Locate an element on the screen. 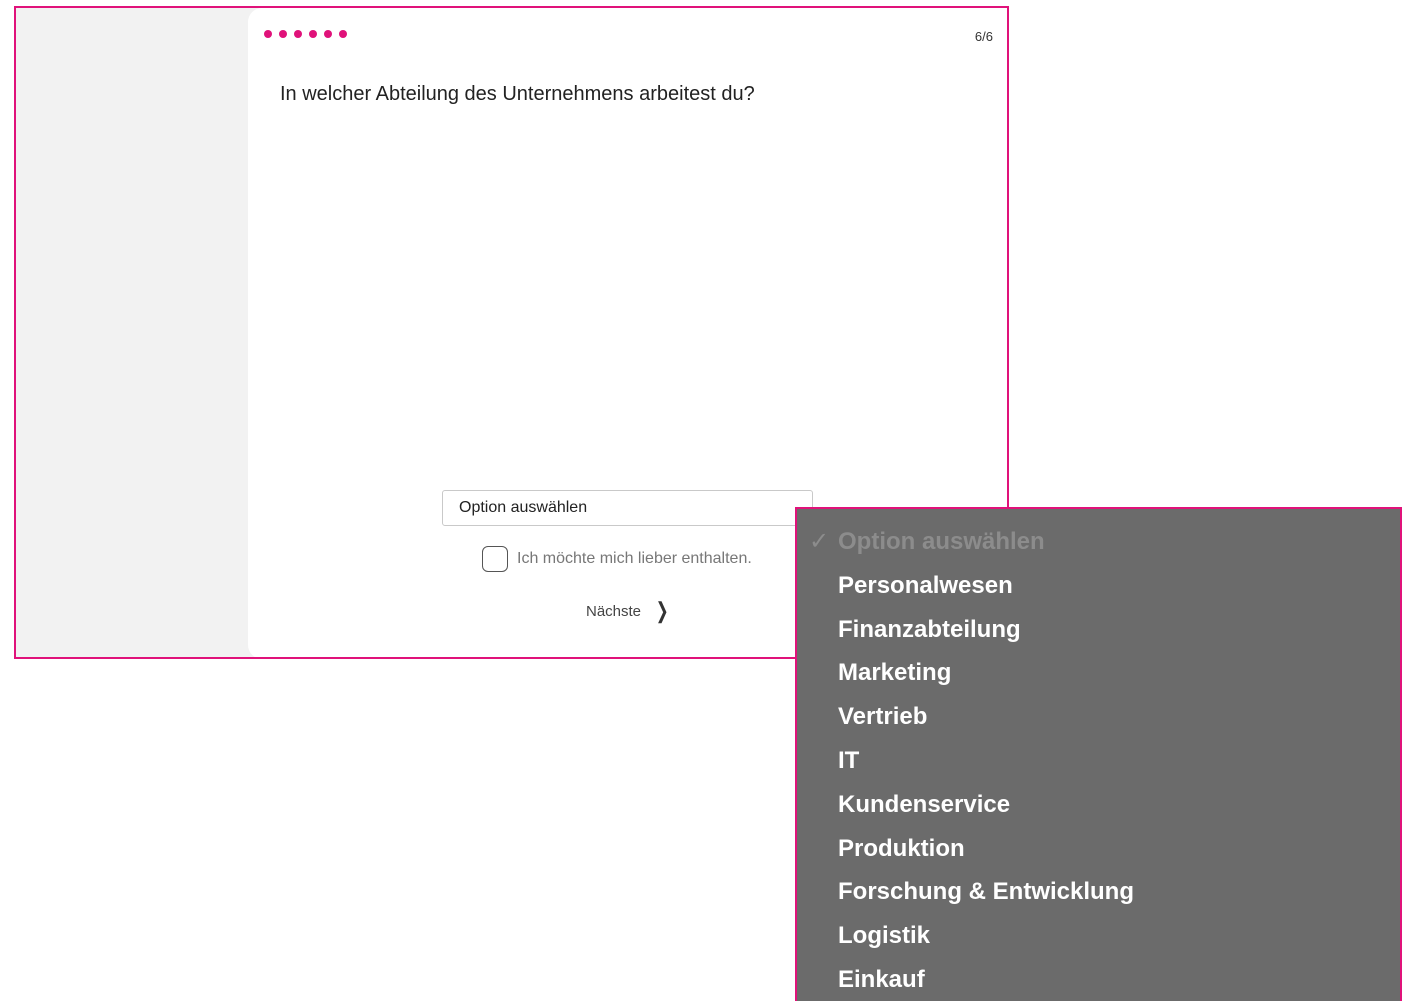 This screenshot has height=1001, width=1405. dropdown-option-placeholder: ✓ Option auswählen is located at coordinates (1098, 542).